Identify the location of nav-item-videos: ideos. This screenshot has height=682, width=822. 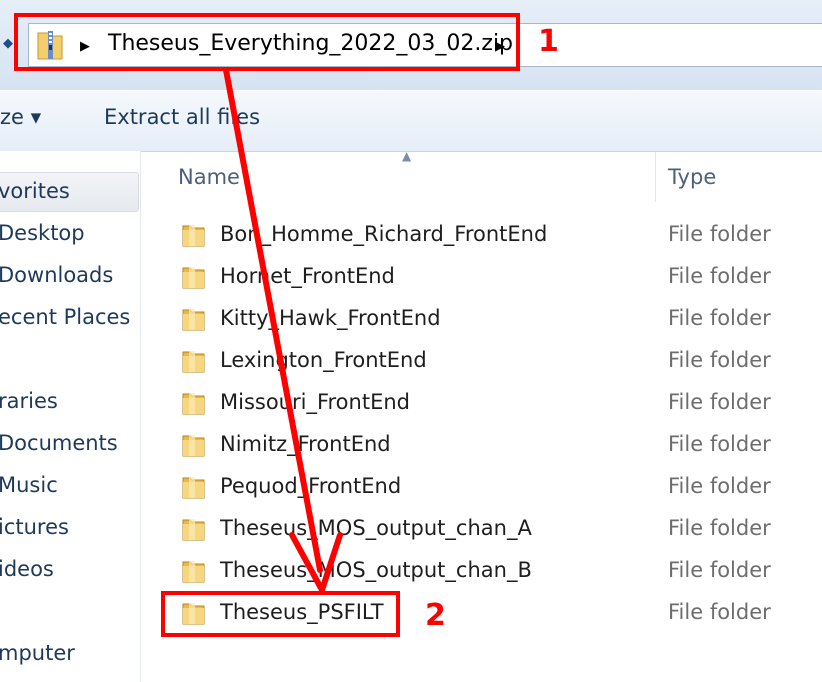
(27, 569).